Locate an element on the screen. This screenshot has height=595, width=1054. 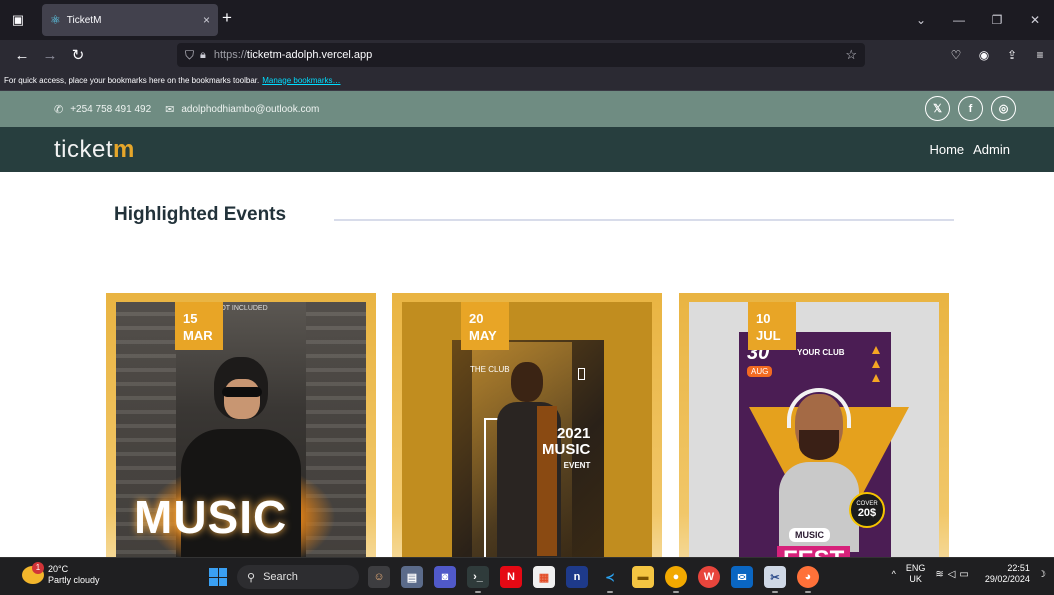
store-icon: ▦ is located at coordinates (544, 577).